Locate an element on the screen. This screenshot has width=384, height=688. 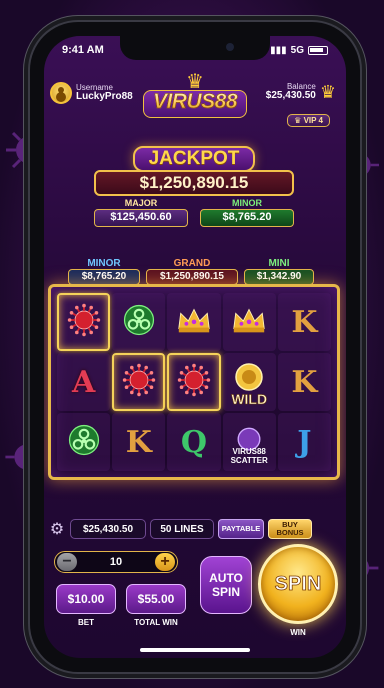
reel-cell: J is located at coordinates (304, 442).